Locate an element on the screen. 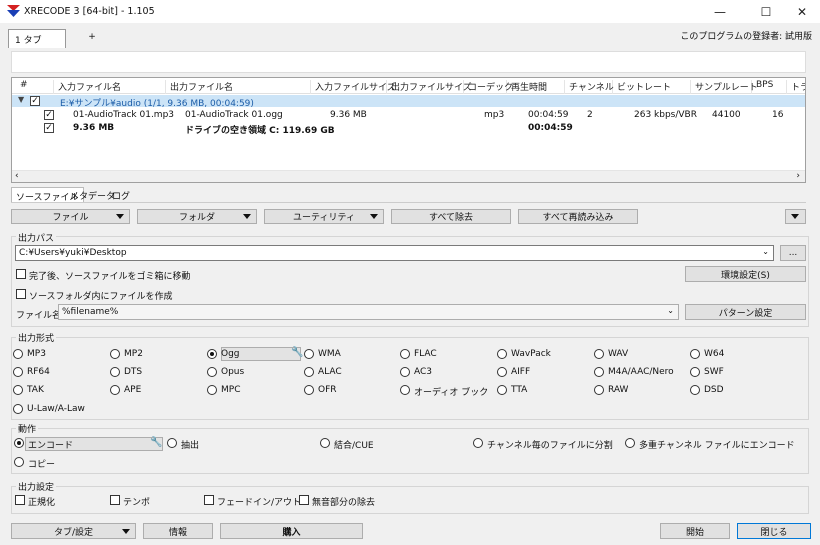 The image size is (820, 545). col-bps: BPS is located at coordinates (769, 87).